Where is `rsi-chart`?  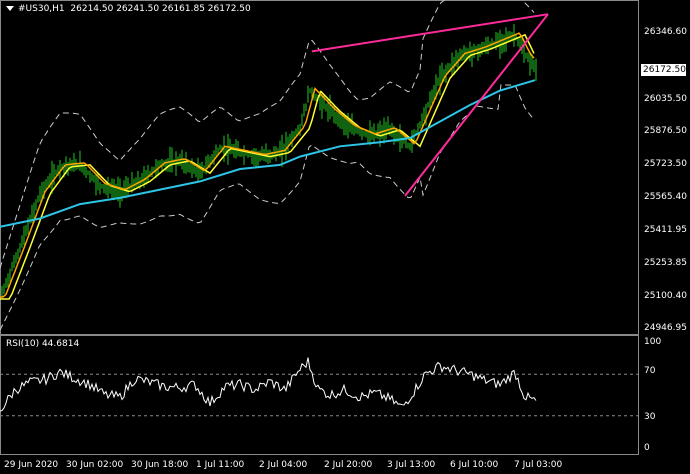 rsi-chart is located at coordinates (319, 387).